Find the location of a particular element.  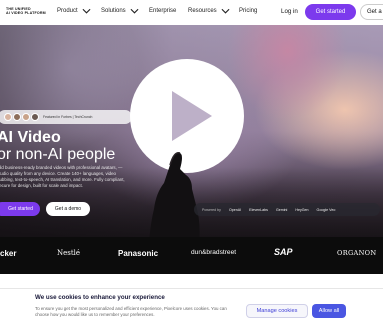

hero-get-started-button: Get started is located at coordinates (20, 209).